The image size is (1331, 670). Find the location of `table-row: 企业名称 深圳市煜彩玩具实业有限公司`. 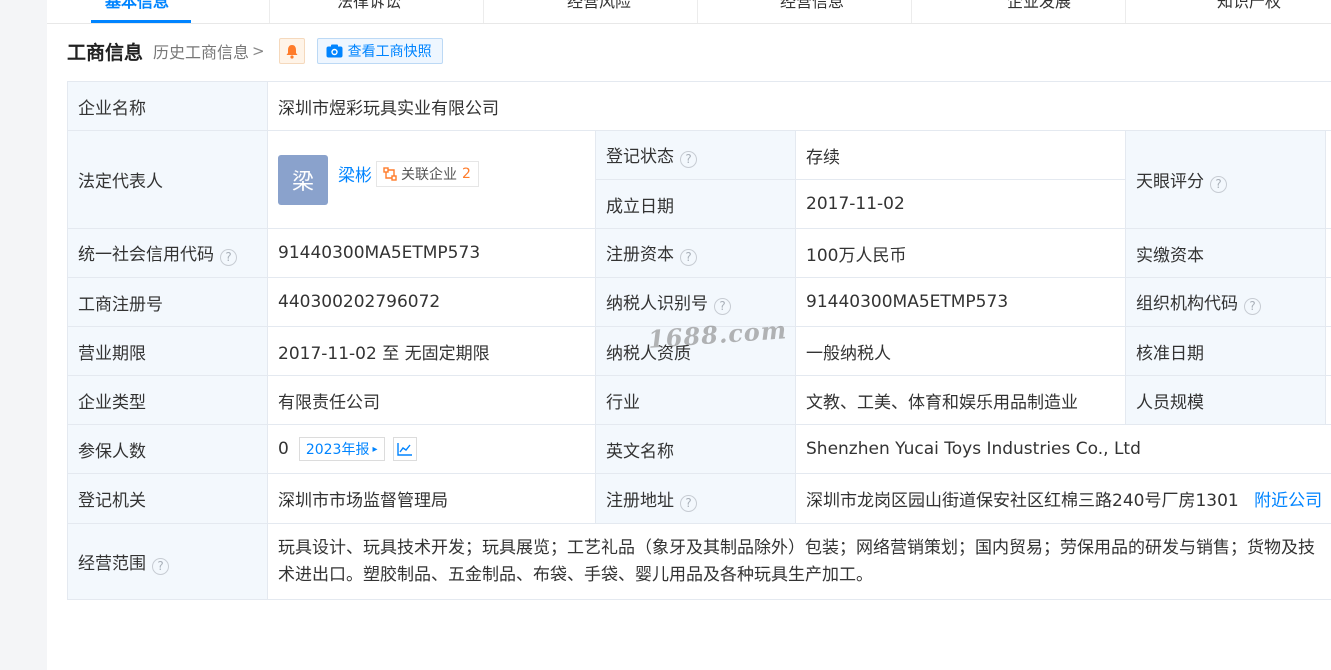

table-row: 企业名称 深圳市煜彩玩具实业有限公司 is located at coordinates (699, 106).